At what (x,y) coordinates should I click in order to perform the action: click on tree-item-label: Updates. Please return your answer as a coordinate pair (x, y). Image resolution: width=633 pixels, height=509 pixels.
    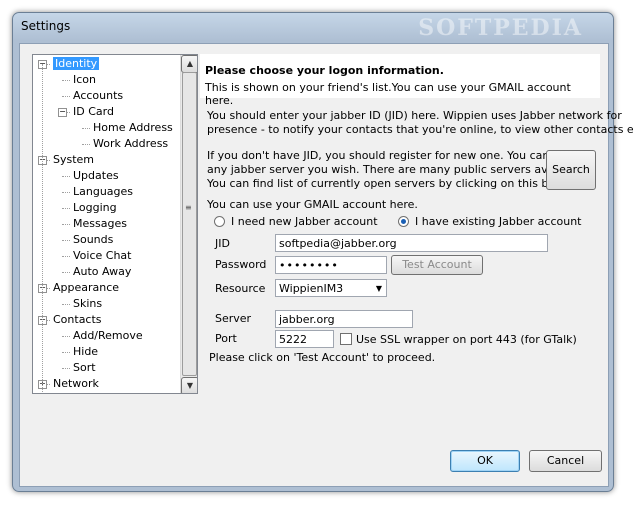
    Looking at the image, I should click on (96, 175).